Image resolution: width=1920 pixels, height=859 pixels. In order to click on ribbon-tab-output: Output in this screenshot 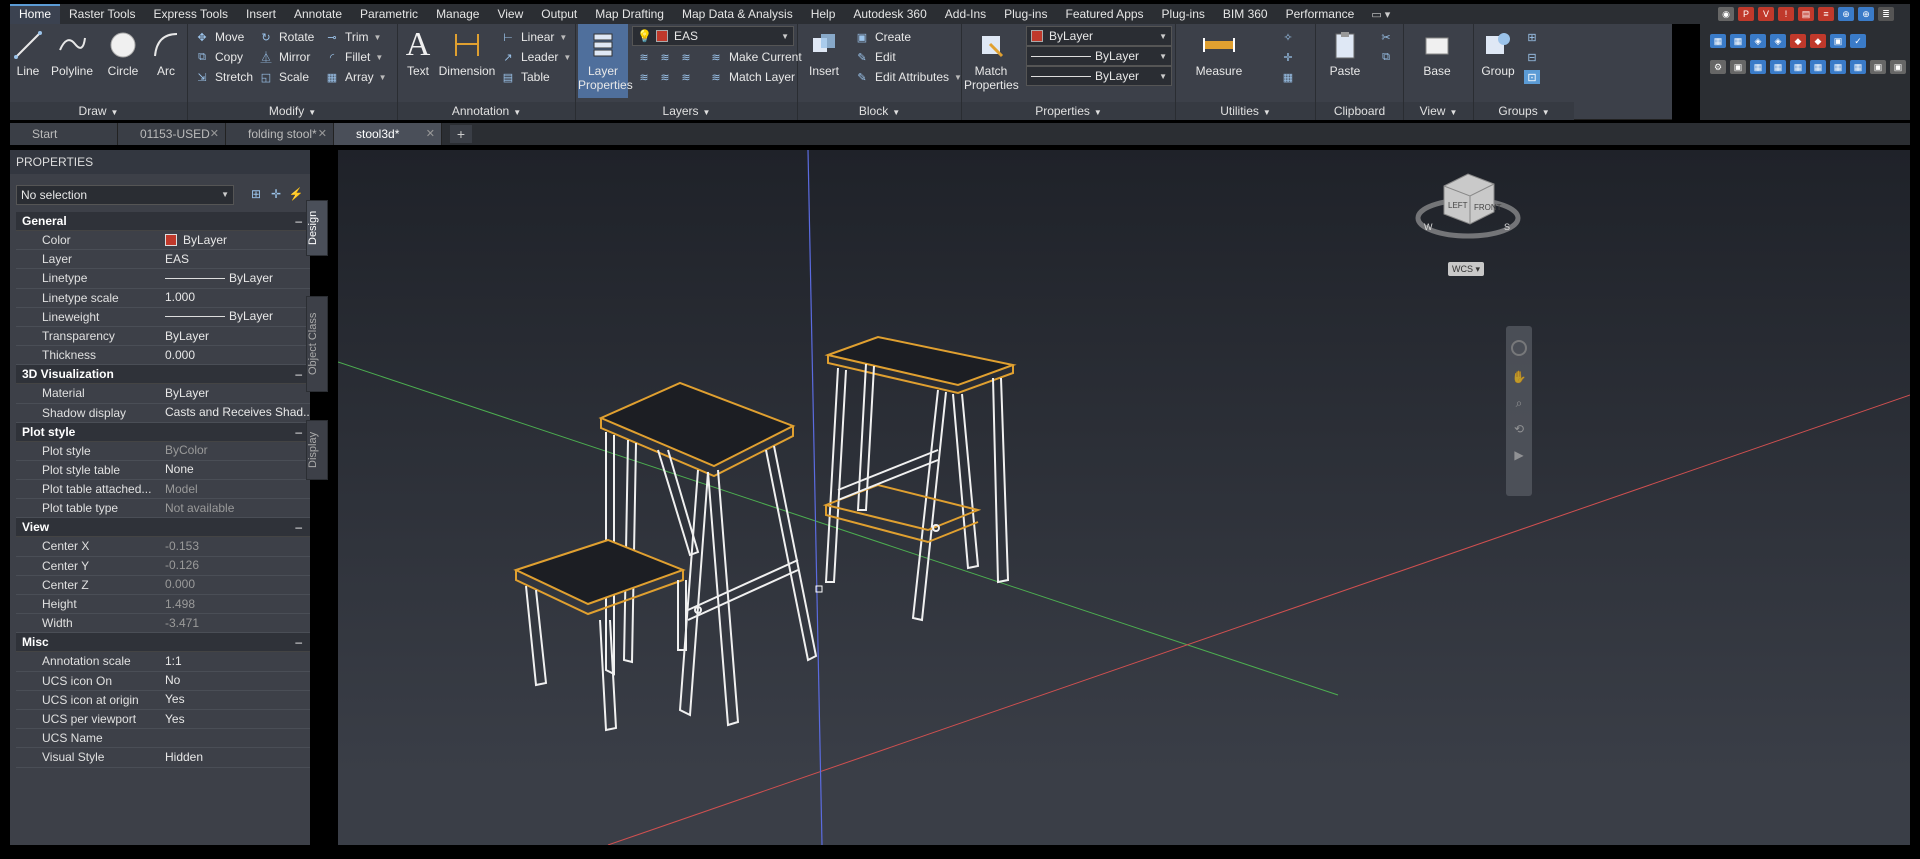, I will do `click(559, 14)`.